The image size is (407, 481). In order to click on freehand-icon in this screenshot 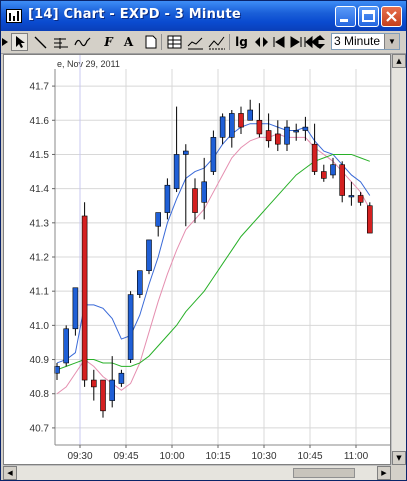, I will do `click(82, 42)`.